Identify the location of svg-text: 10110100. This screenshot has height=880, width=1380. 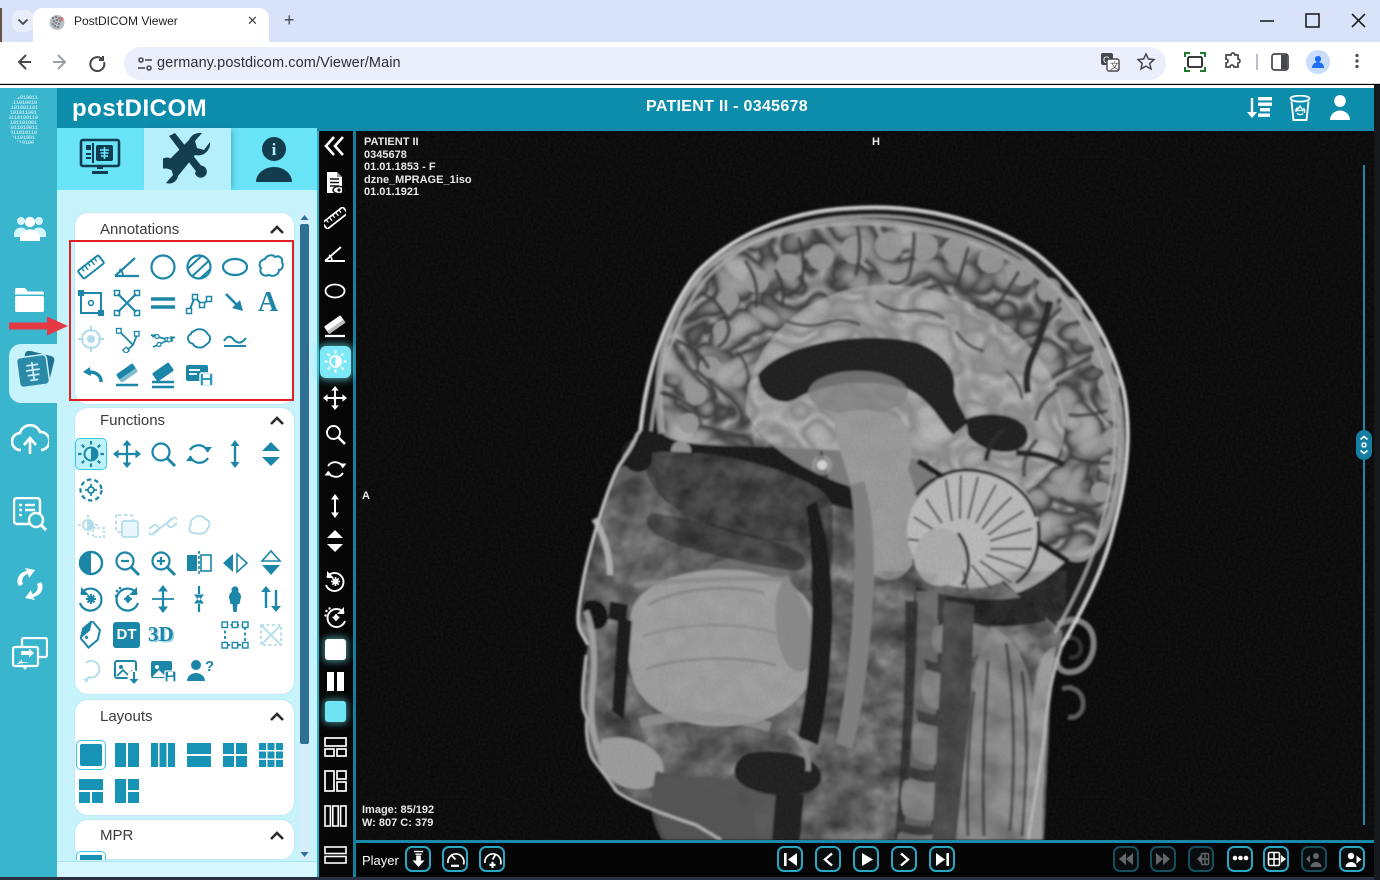
(22, 142).